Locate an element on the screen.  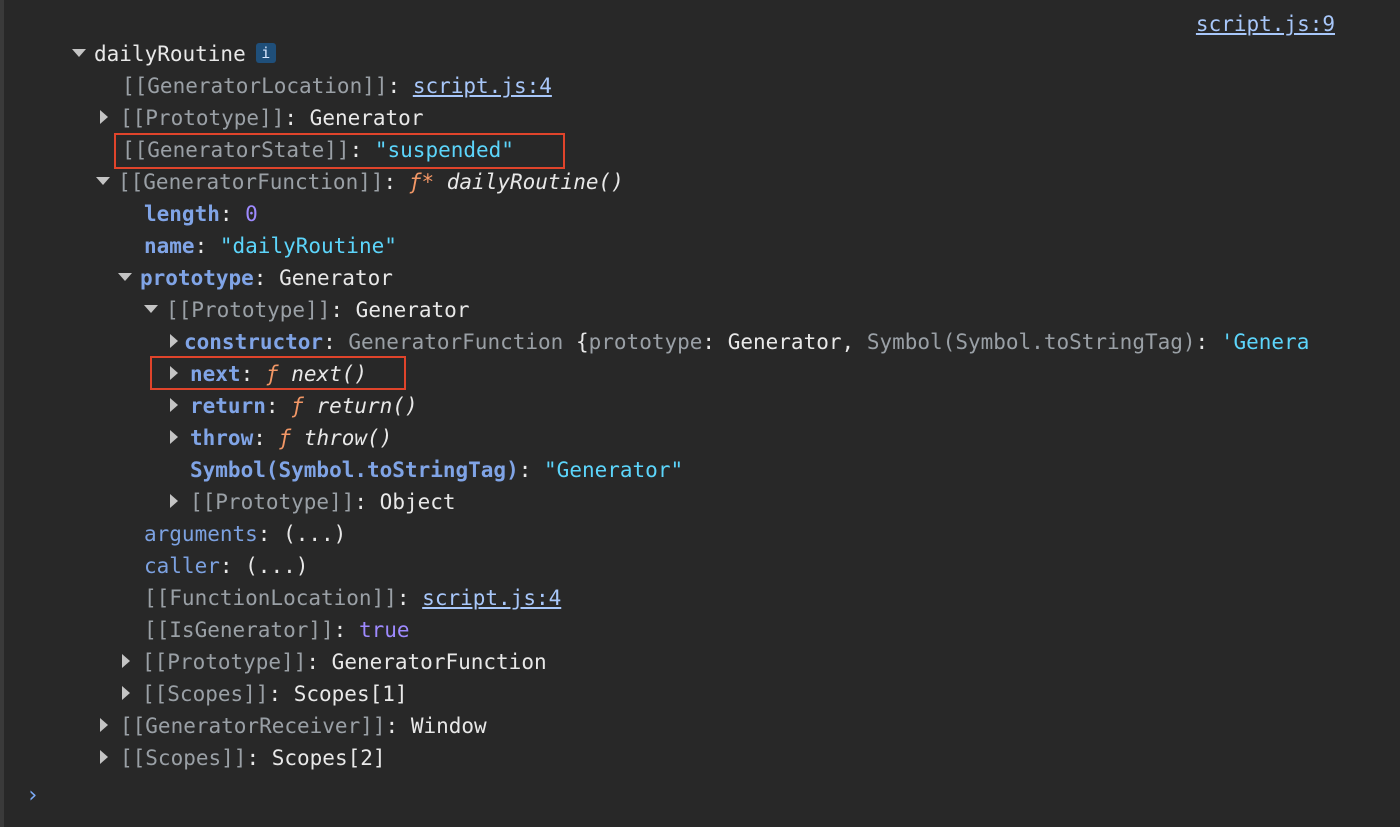
root-name: dailyRoutine is located at coordinates (170, 54).